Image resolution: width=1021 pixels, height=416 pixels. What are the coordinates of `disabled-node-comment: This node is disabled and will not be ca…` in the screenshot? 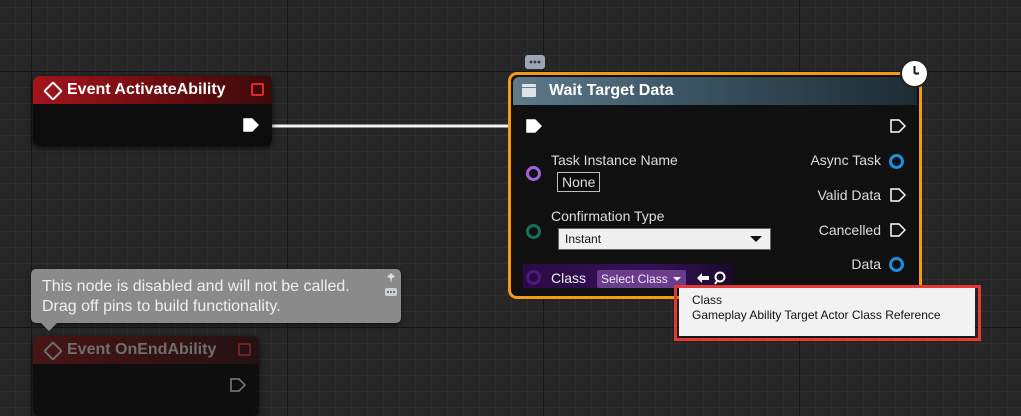 It's located at (216, 300).